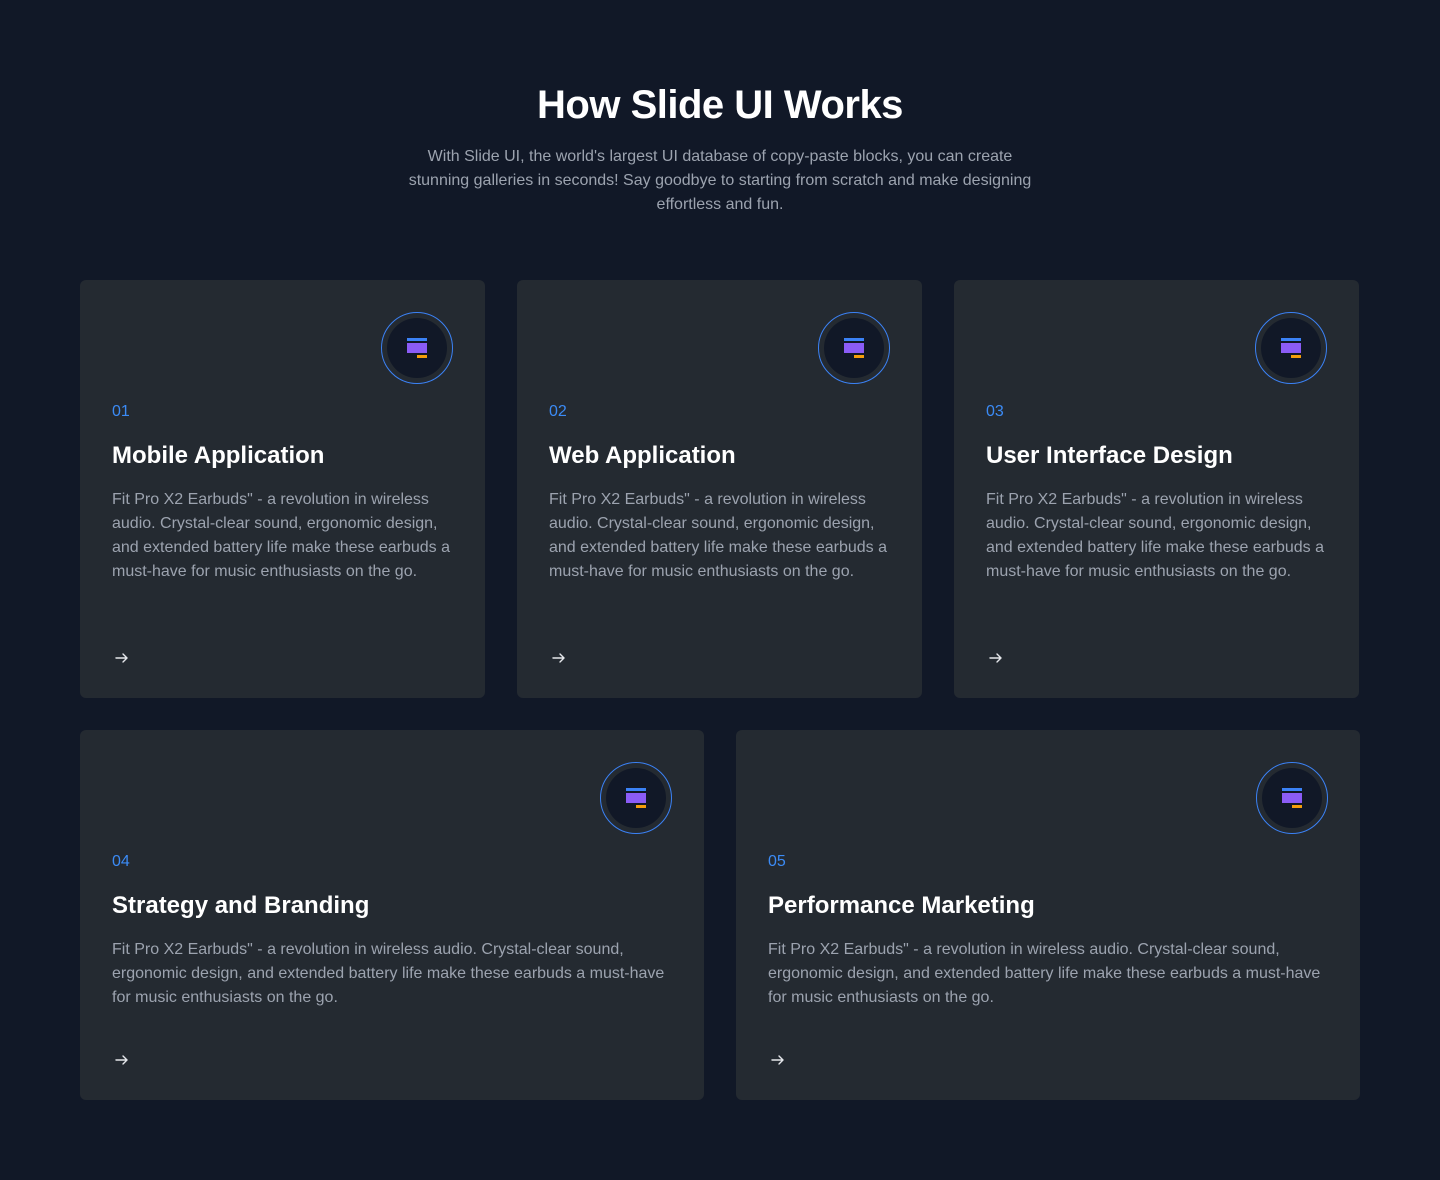 This screenshot has width=1440, height=1180. Describe the element at coordinates (720, 105) in the screenshot. I see `section-title: How Slide UI Works` at that location.